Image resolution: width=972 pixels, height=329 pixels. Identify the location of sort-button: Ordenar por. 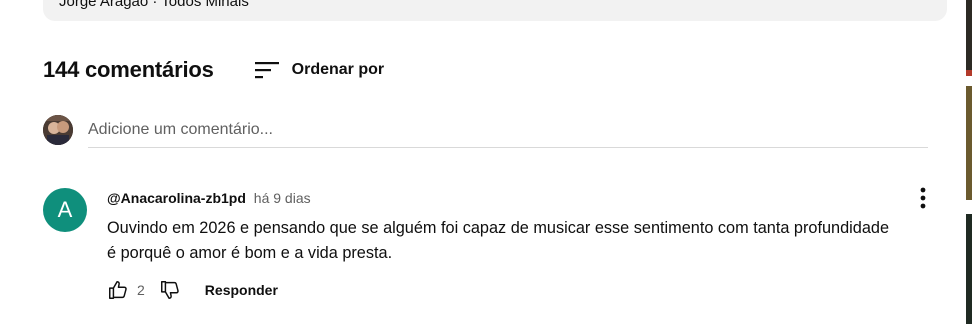
(319, 70).